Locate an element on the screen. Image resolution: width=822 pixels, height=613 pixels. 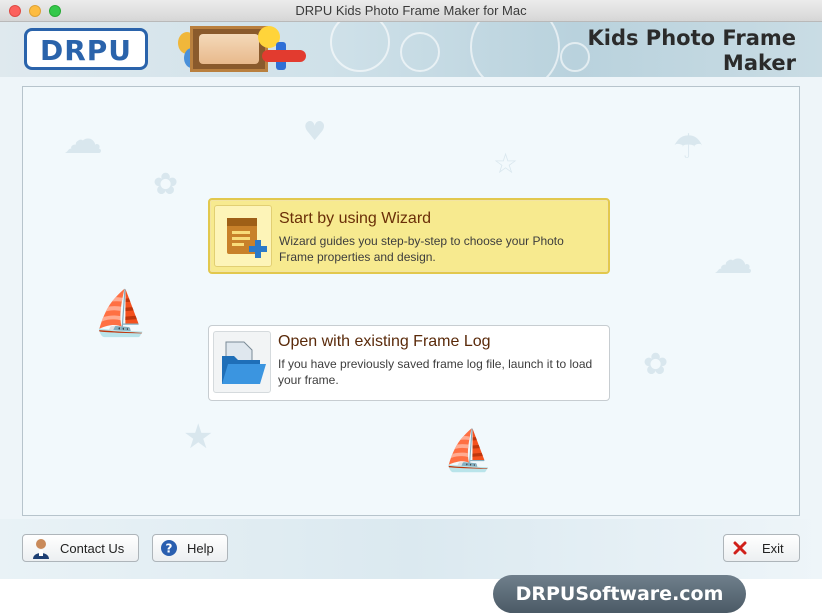
website-badge: DRPUSoftware.com is located at coordinates (619, 594).